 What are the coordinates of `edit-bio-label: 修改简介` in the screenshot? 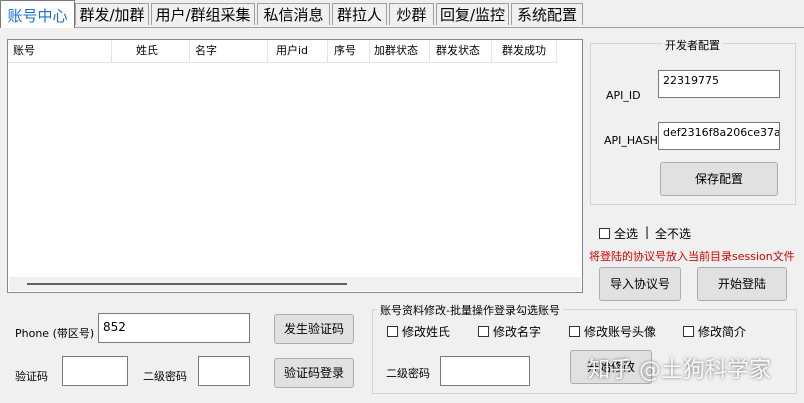 It's located at (722, 332).